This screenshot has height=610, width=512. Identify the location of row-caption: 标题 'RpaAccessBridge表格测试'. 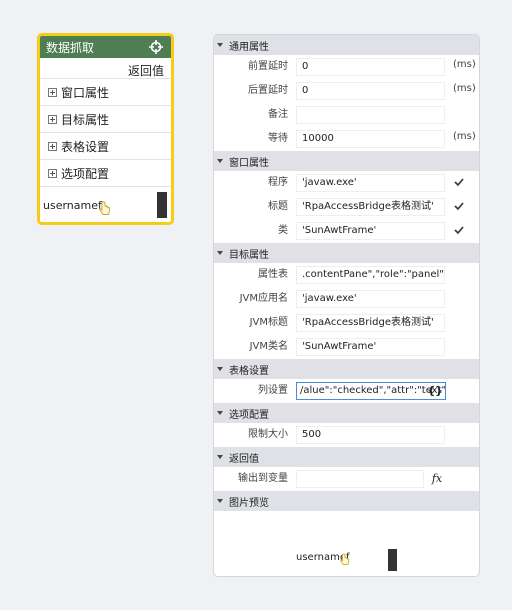
(346, 207).